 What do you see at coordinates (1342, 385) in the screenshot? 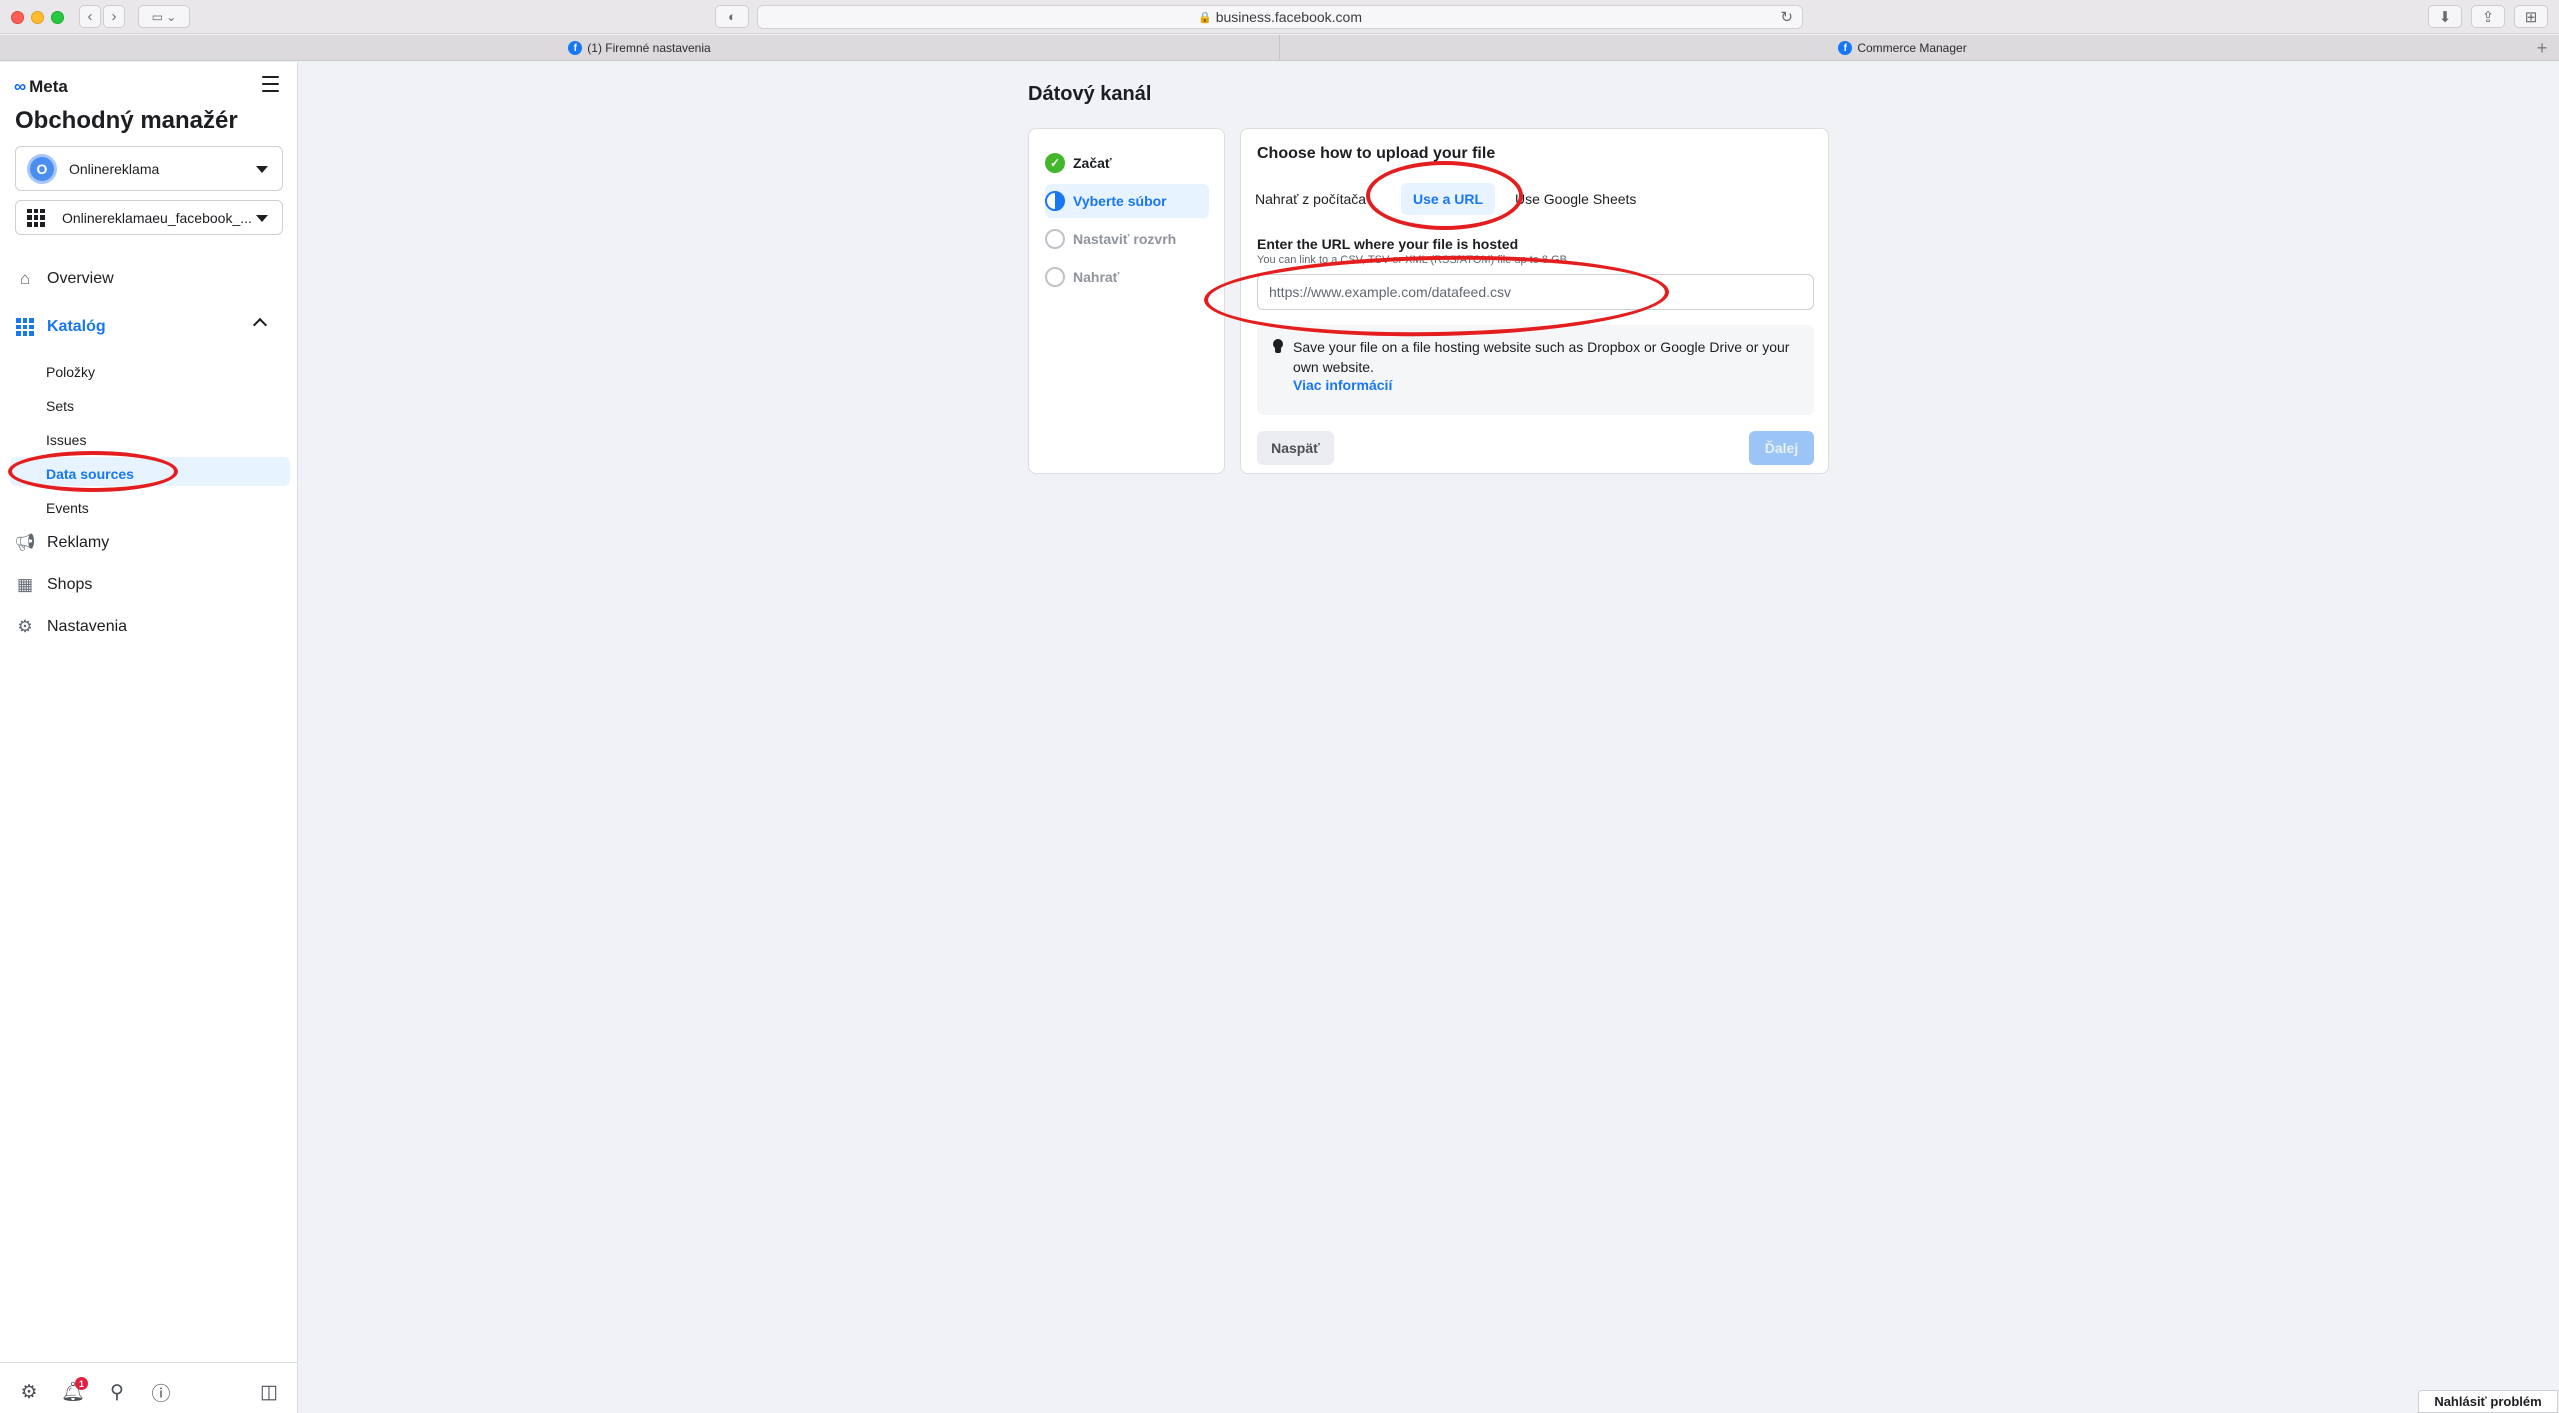
I see `learn-more-link: Viac informácií` at bounding box center [1342, 385].